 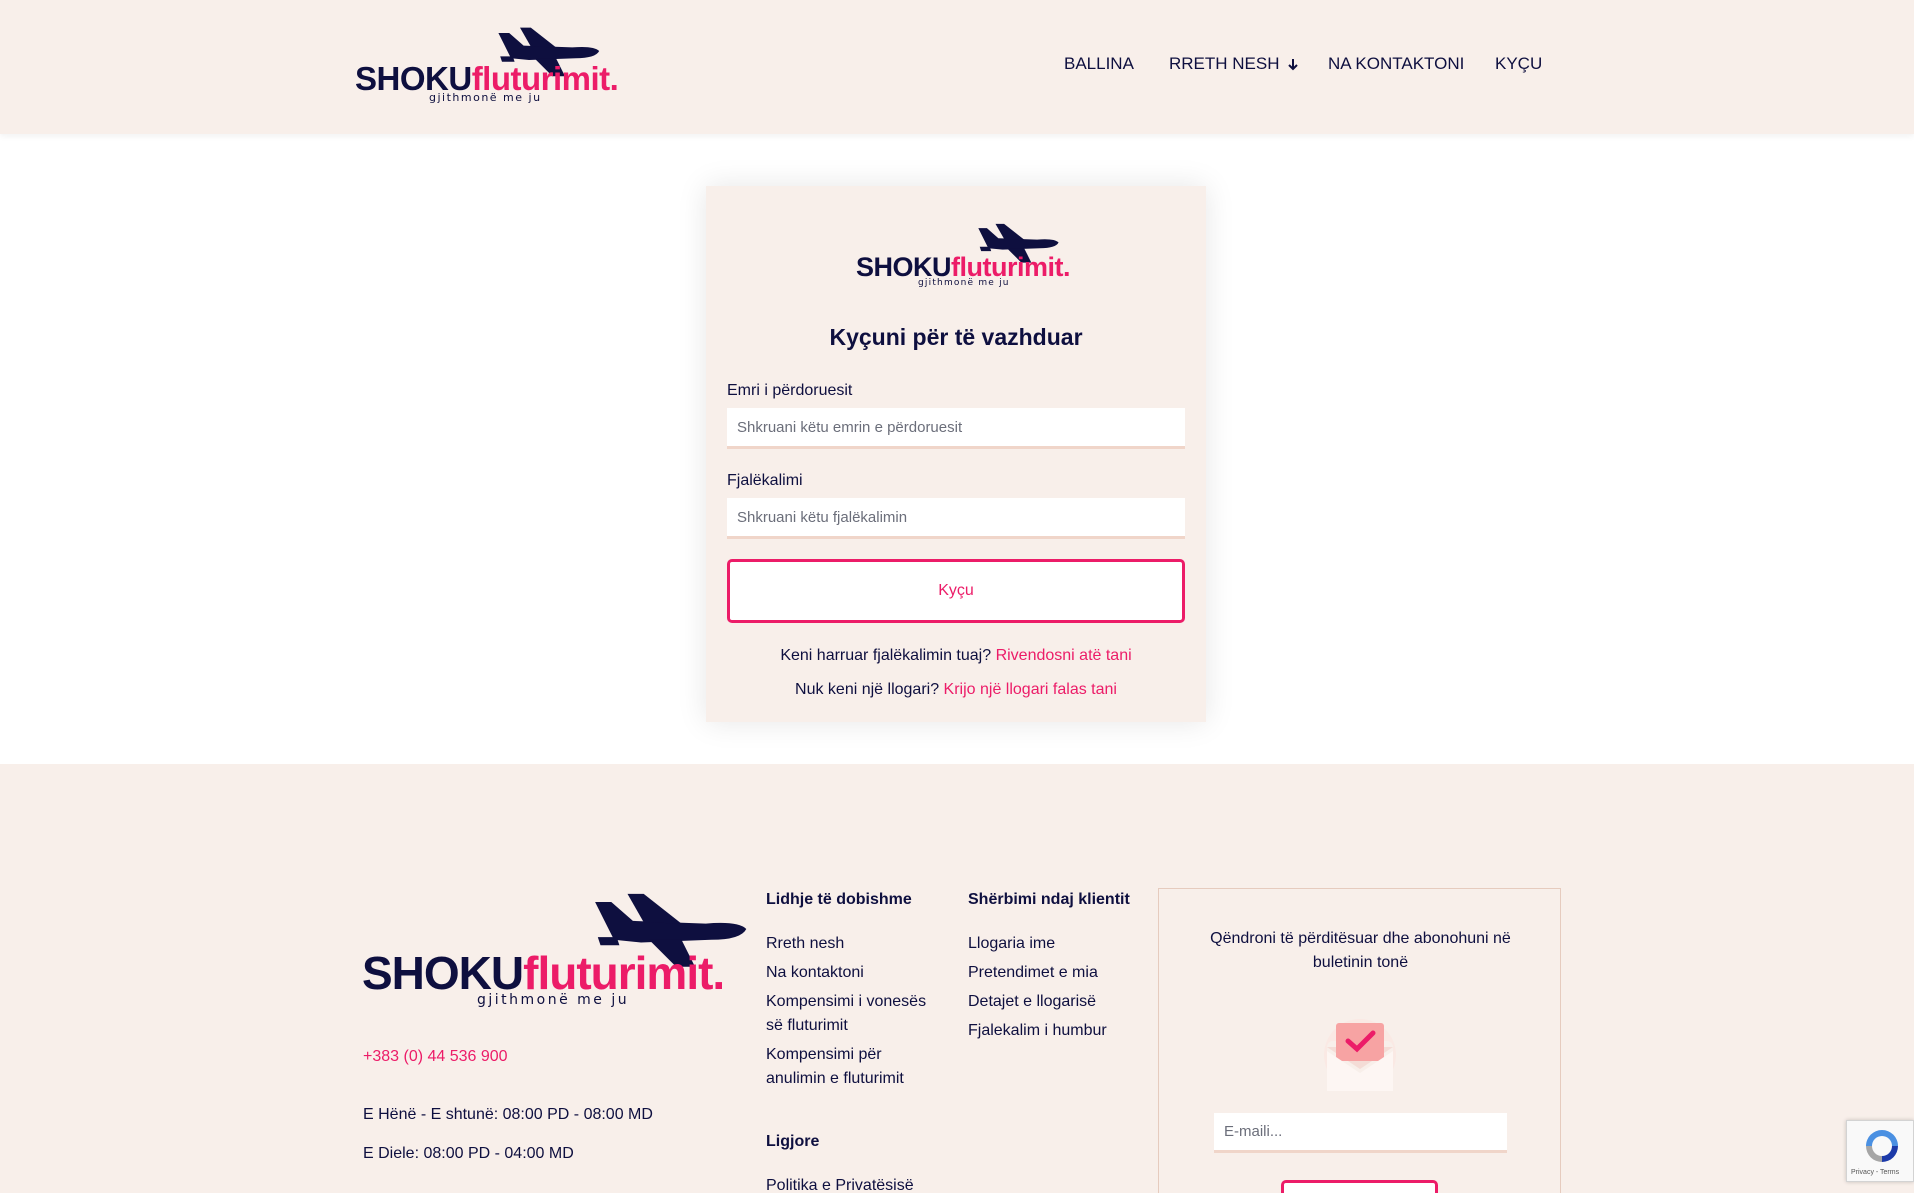 I want to click on register-text: Nuk keni një llogari?, so click(x=867, y=689).